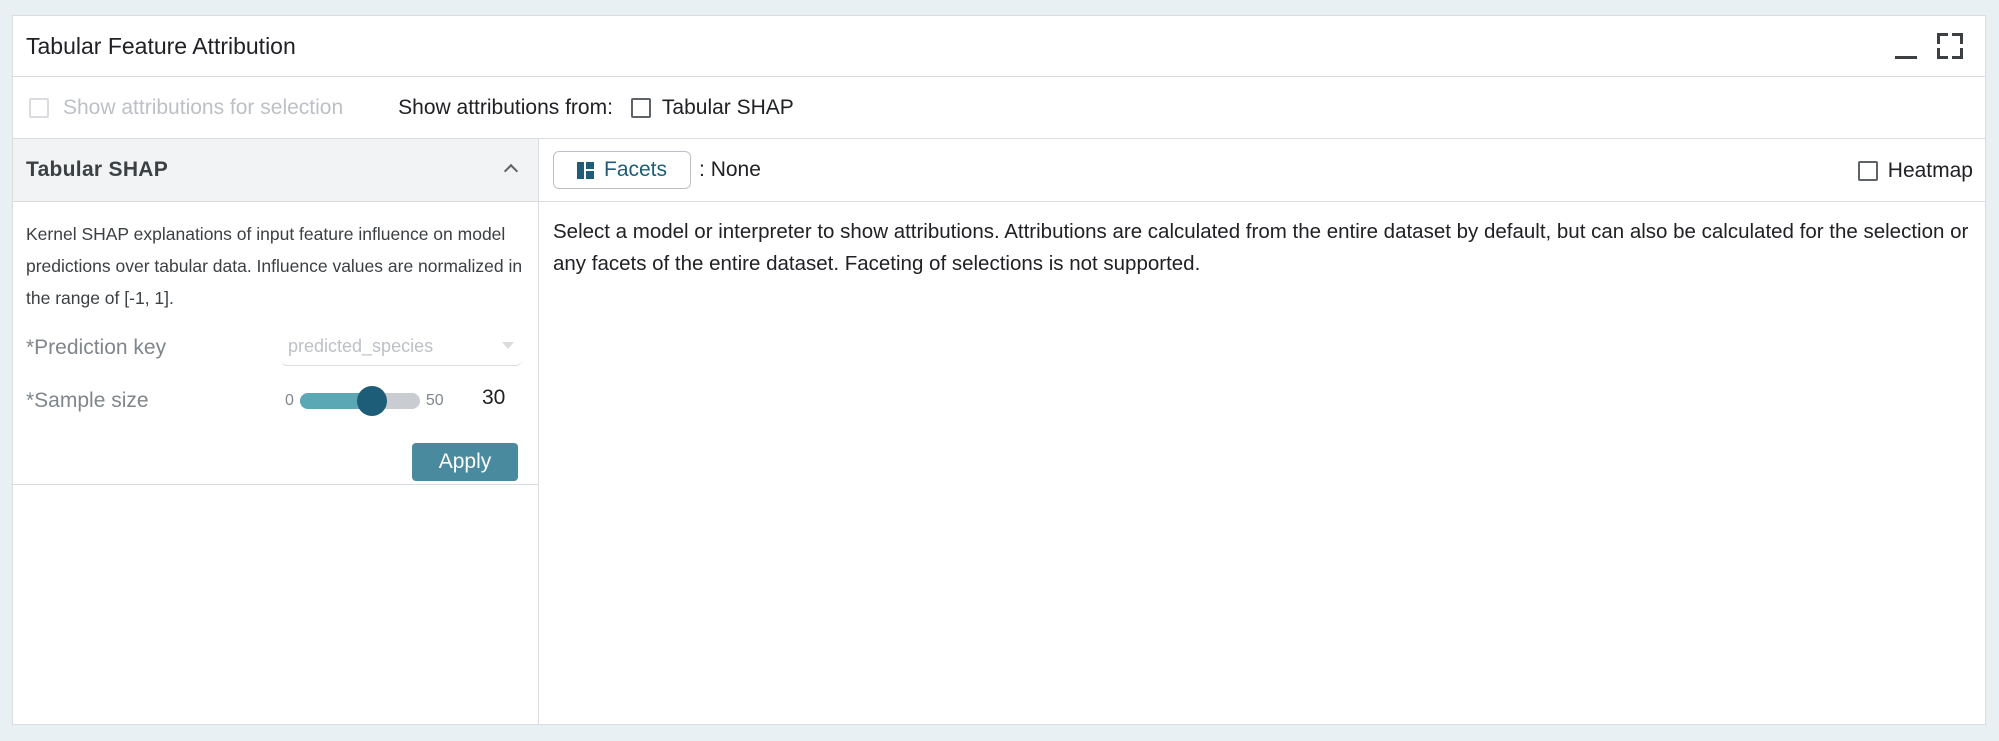 This screenshot has height=741, width=1999. What do you see at coordinates (276, 348) in the screenshot?
I see `prediction-key-row: *Prediction key predicted_species` at bounding box center [276, 348].